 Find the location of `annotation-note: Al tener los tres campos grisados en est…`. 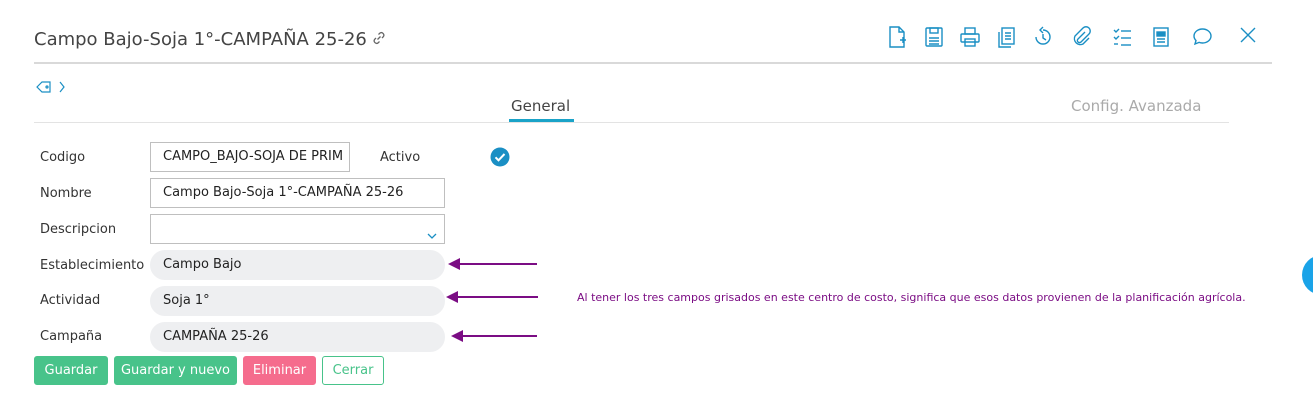

annotation-note: Al tener los tres campos grisados en est… is located at coordinates (911, 297).